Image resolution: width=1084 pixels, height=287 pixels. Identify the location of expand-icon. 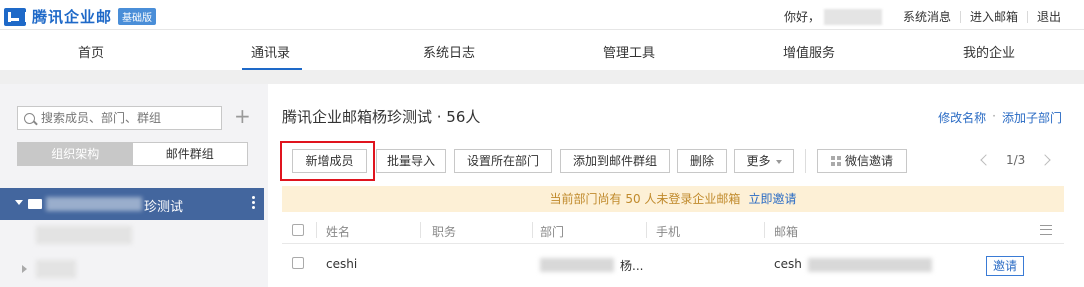
(19, 202).